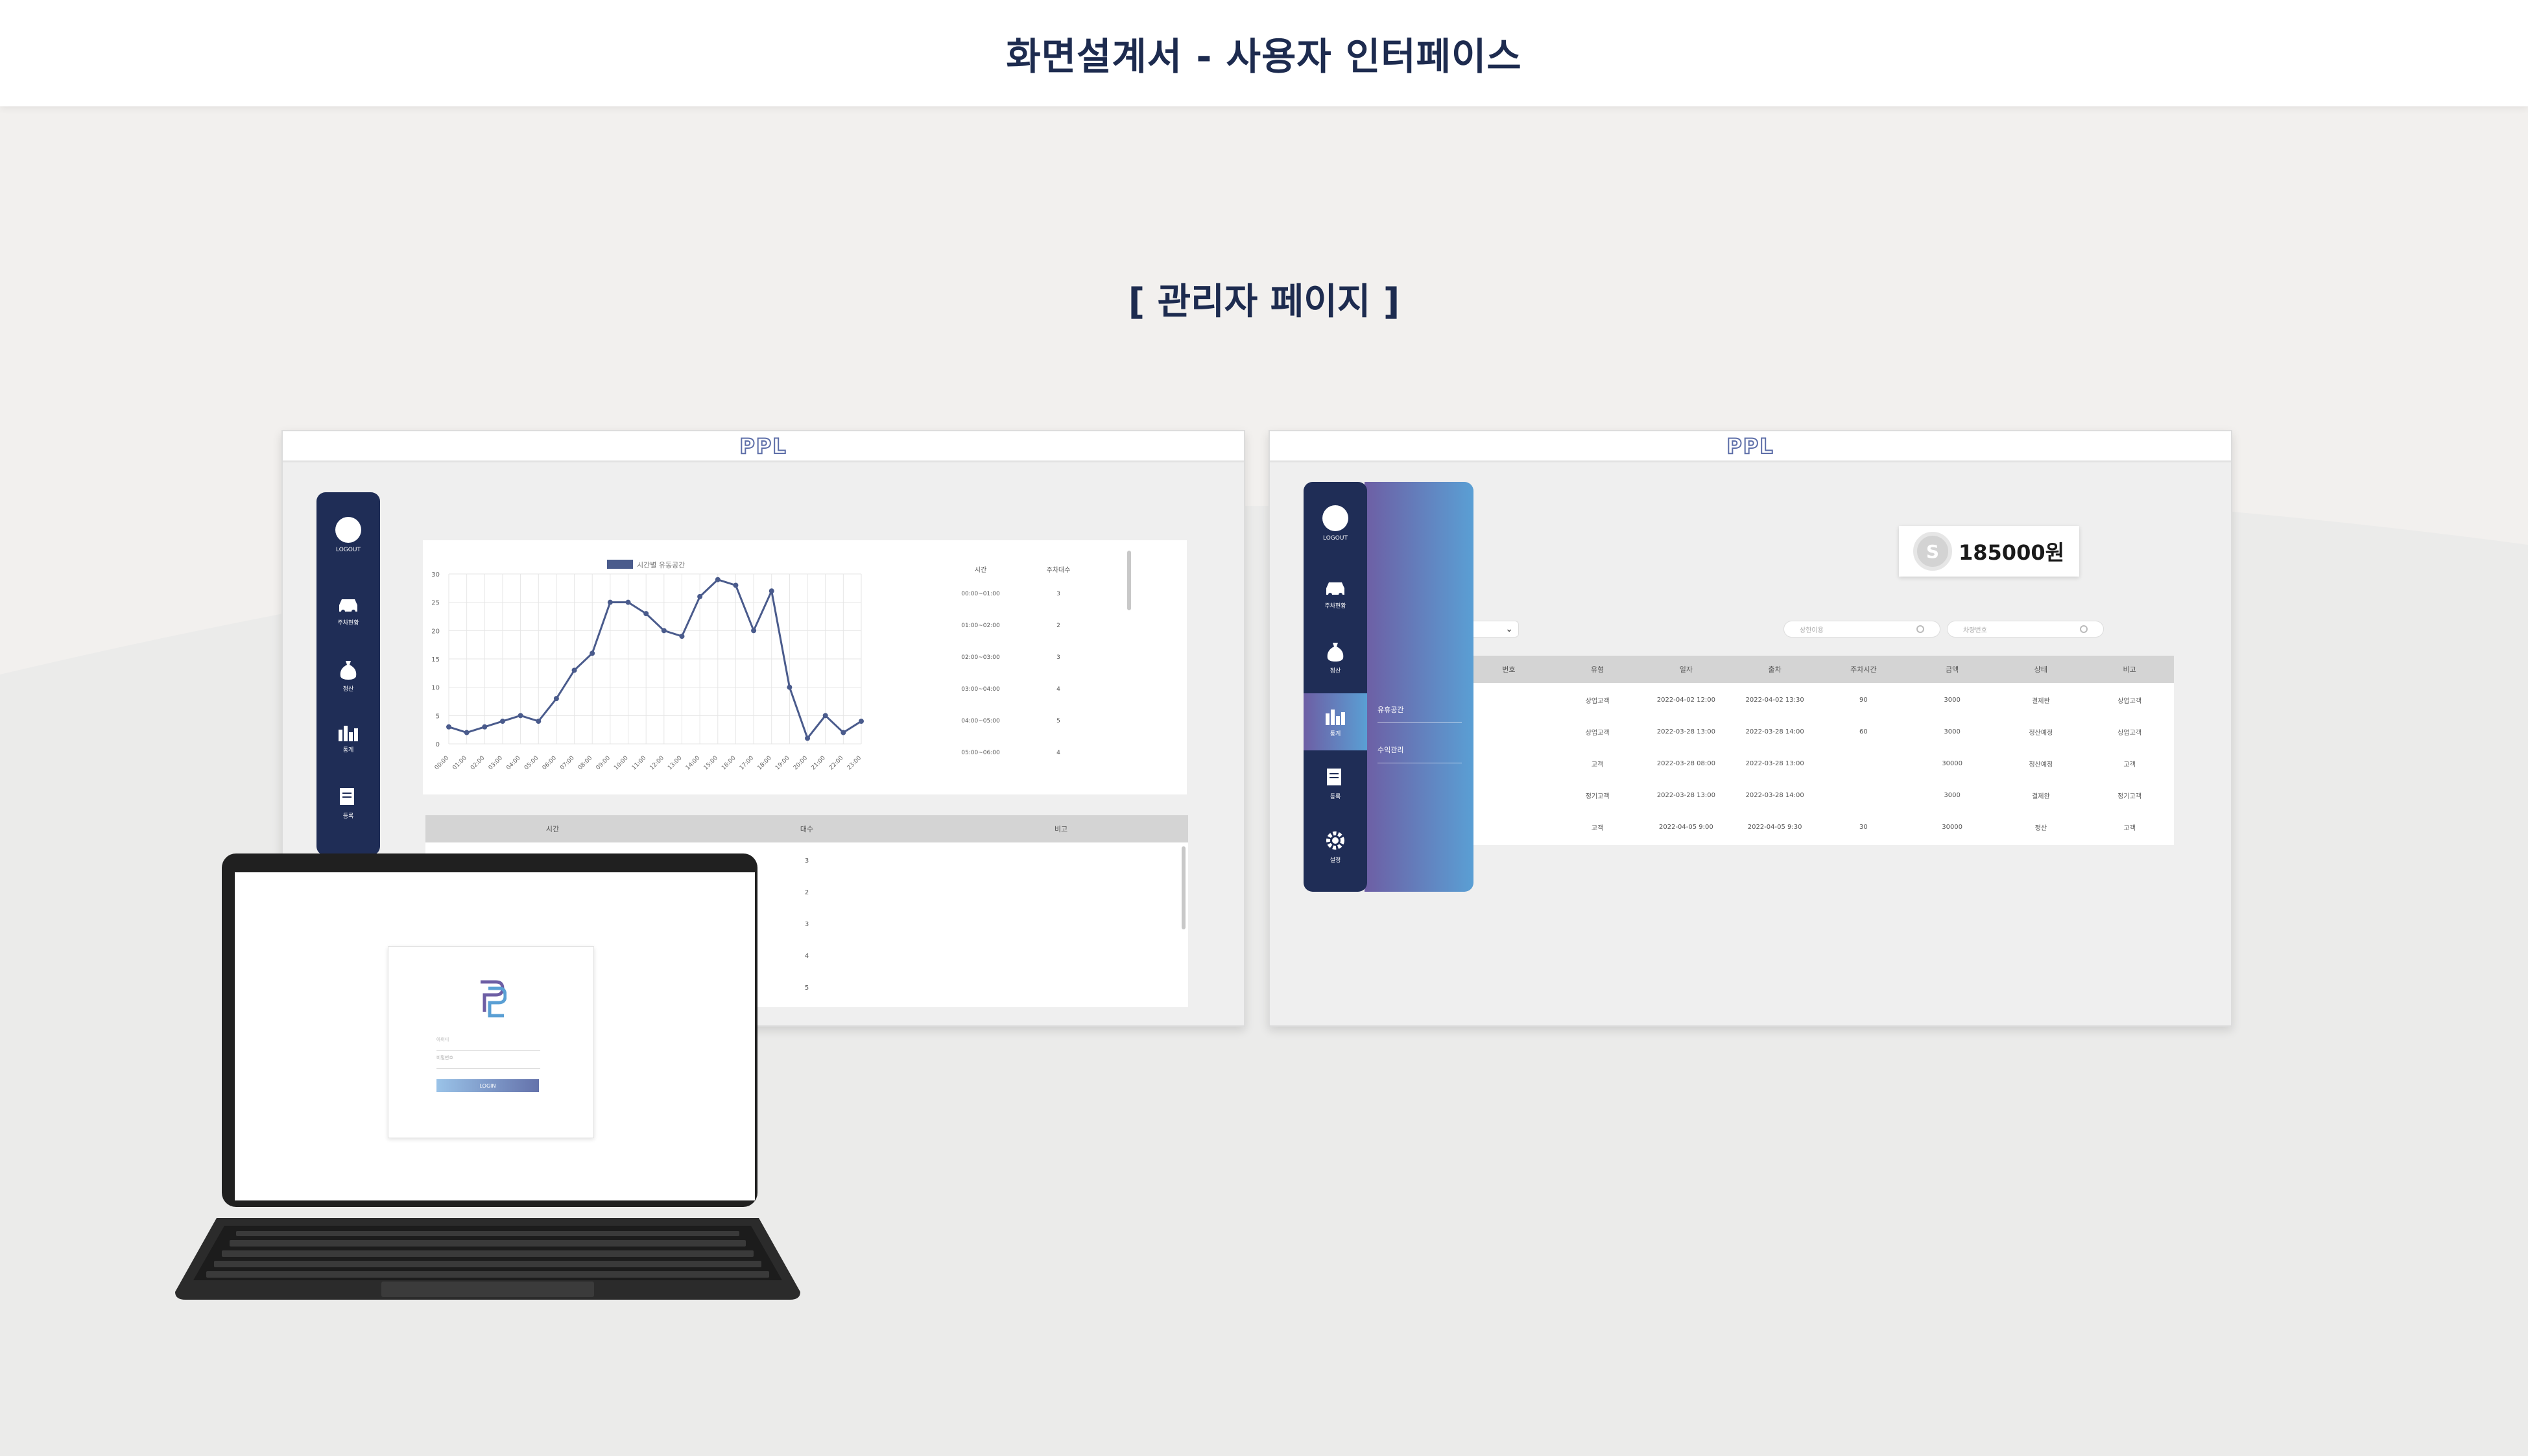 The height and width of the screenshot is (1456, 2528). I want to click on x-tick-label: 11:00, so click(639, 763).